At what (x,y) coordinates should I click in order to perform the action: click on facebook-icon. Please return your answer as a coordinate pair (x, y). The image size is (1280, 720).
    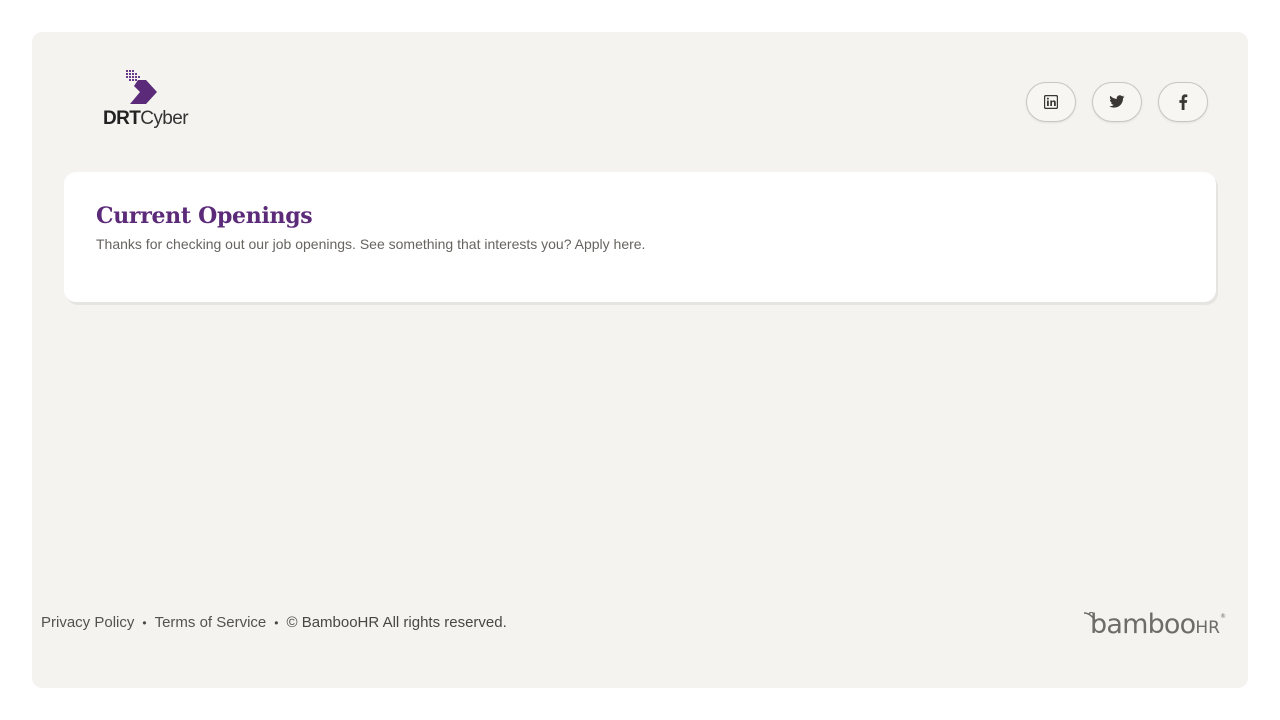
    Looking at the image, I should click on (1183, 102).